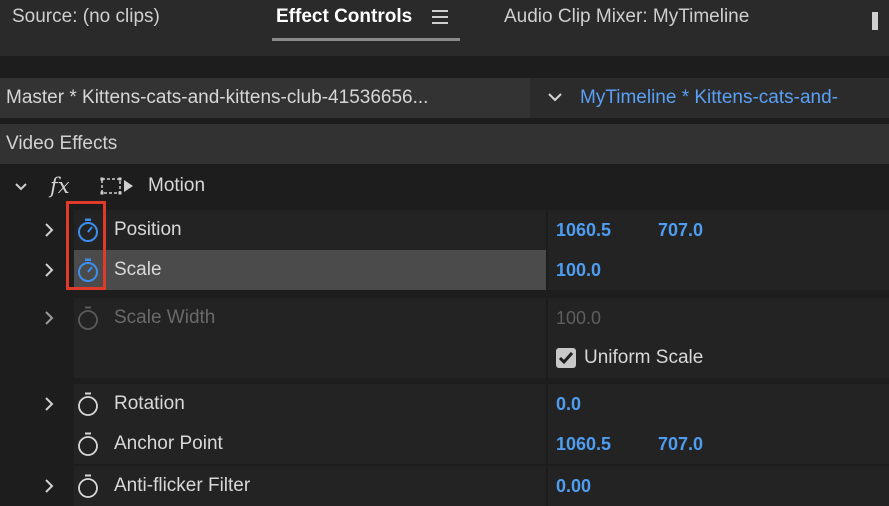  I want to click on checkmark-icon, so click(566, 358).